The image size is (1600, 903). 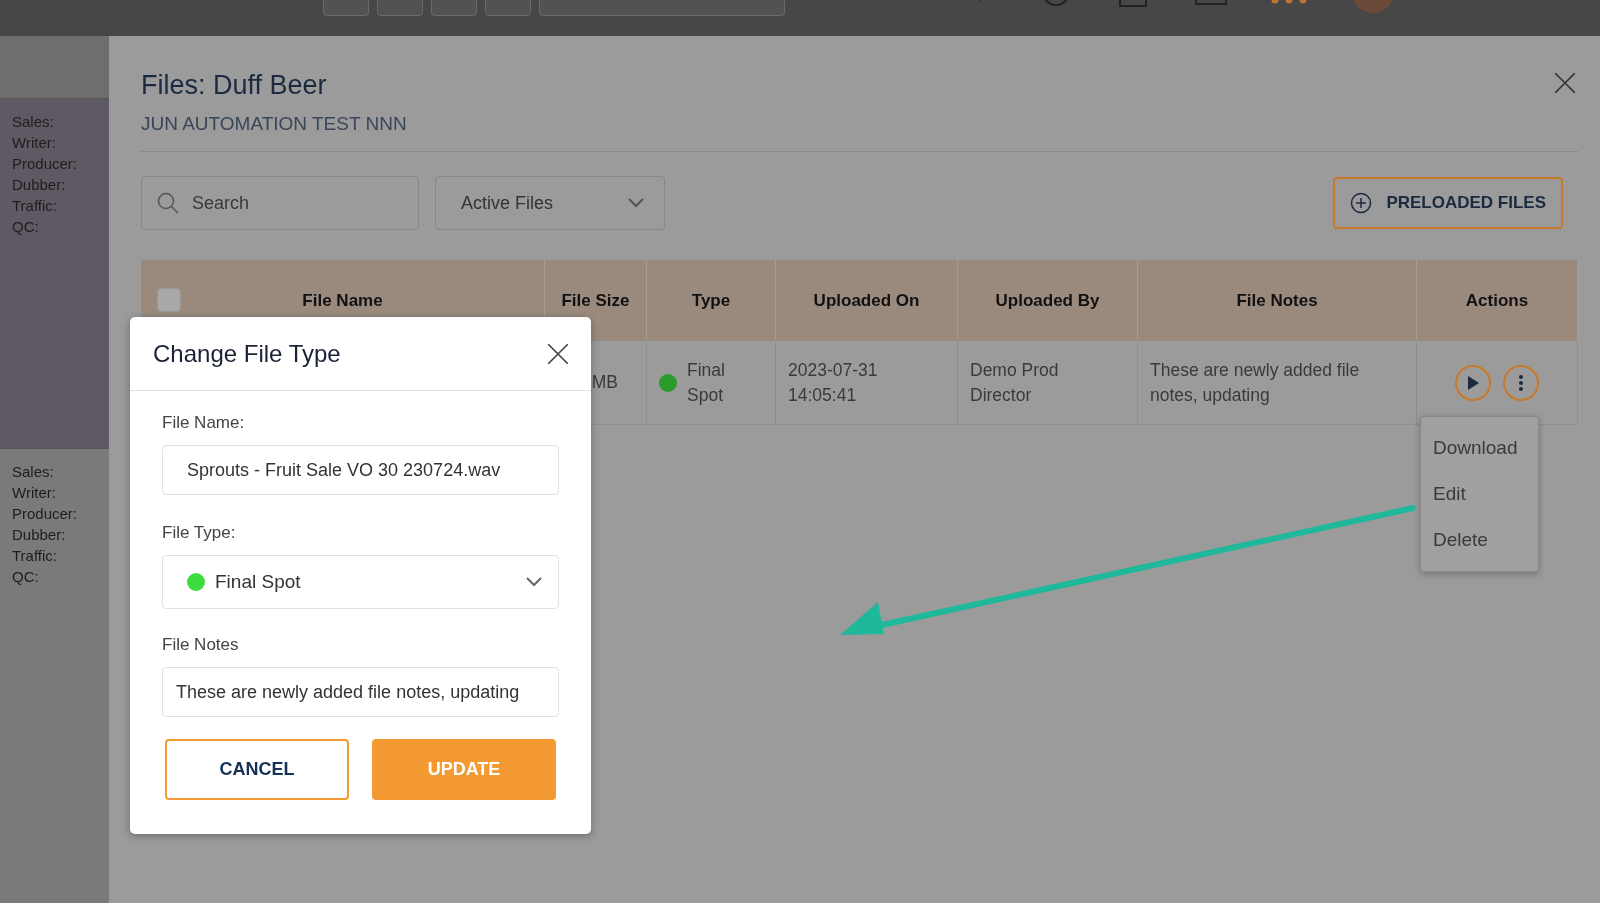 I want to click on file-notes-text: These are newly added file notes, updating, so click(x=1255, y=382).